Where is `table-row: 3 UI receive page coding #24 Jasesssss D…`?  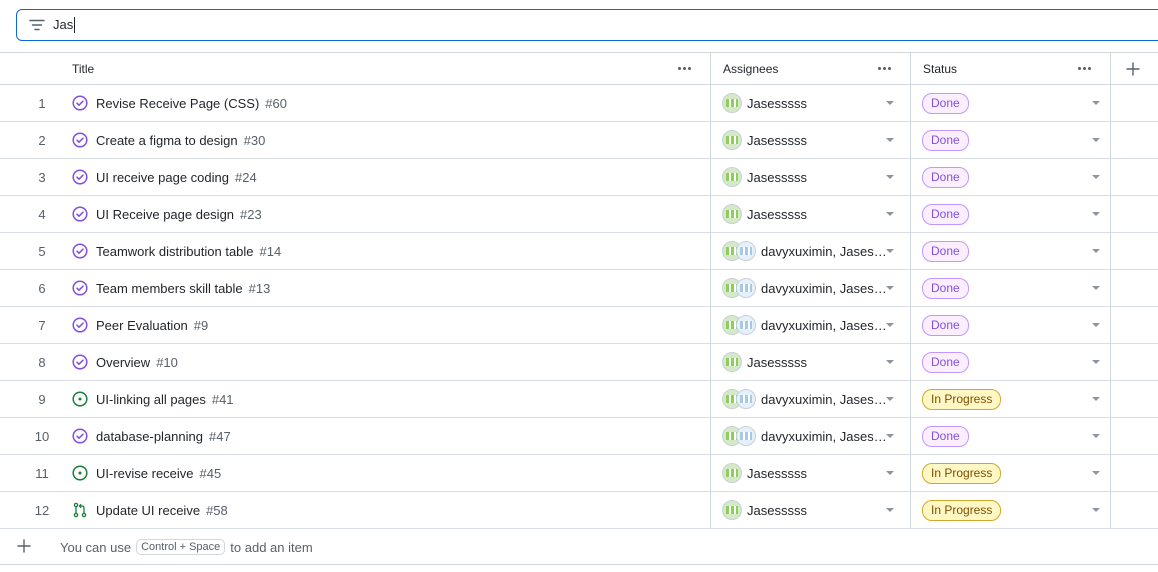
table-row: 3 UI receive page coding #24 Jasesssss D… is located at coordinates (579, 177).